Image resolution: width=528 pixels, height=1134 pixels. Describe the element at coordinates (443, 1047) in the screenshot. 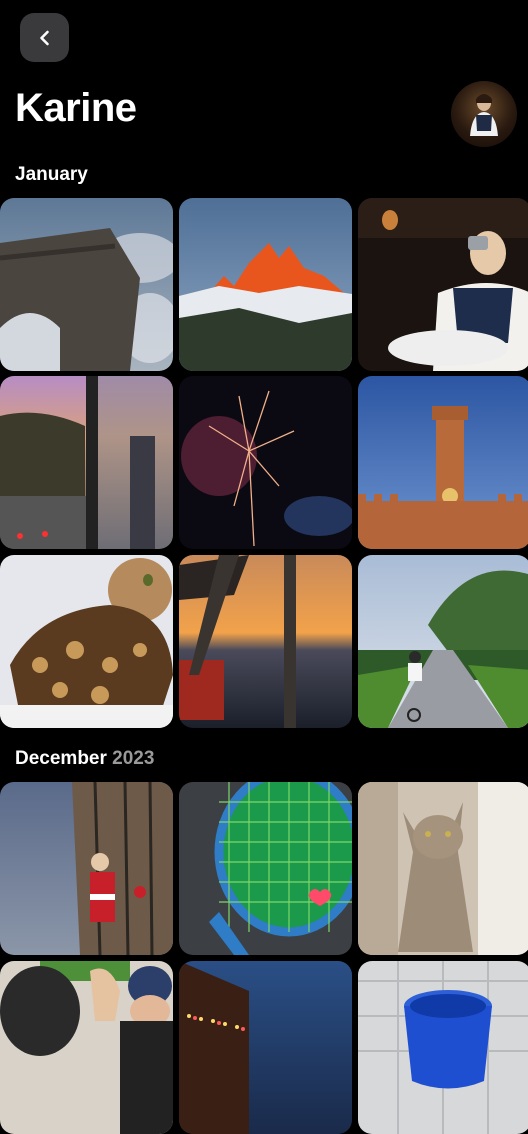

I see `photo-blue-bucket-tiles` at that location.